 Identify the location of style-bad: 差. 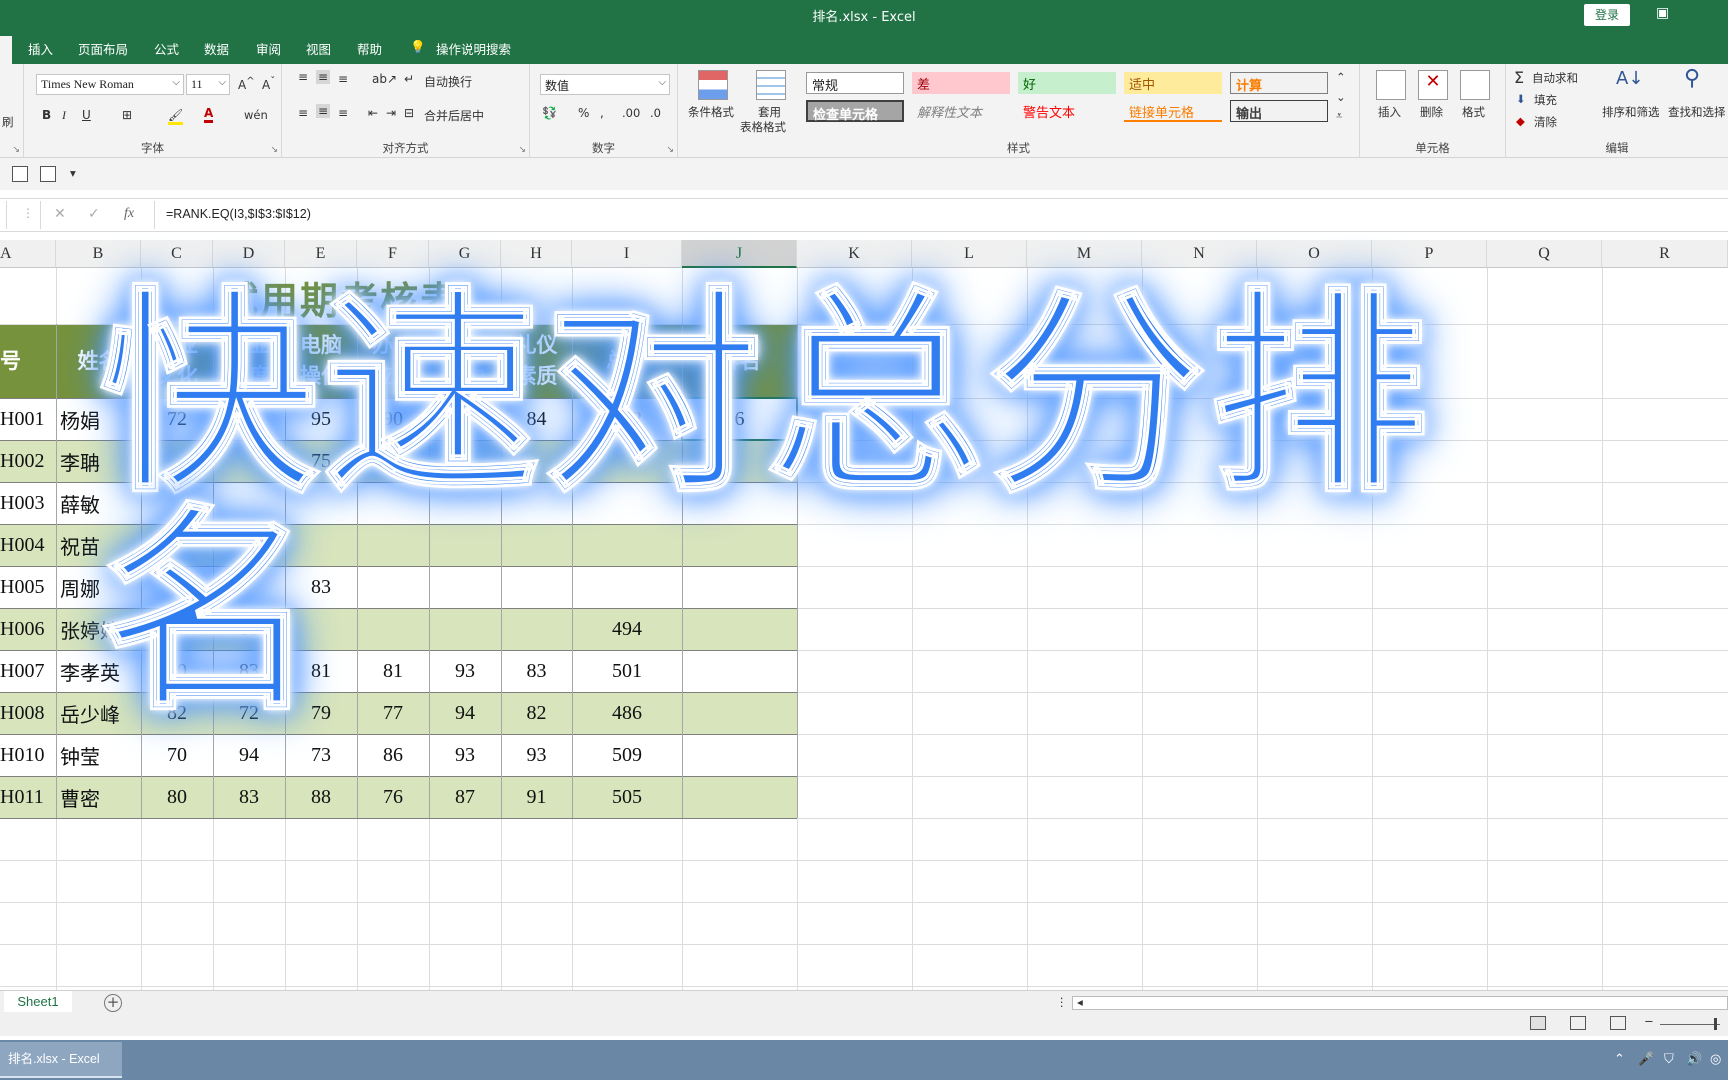
(961, 83).